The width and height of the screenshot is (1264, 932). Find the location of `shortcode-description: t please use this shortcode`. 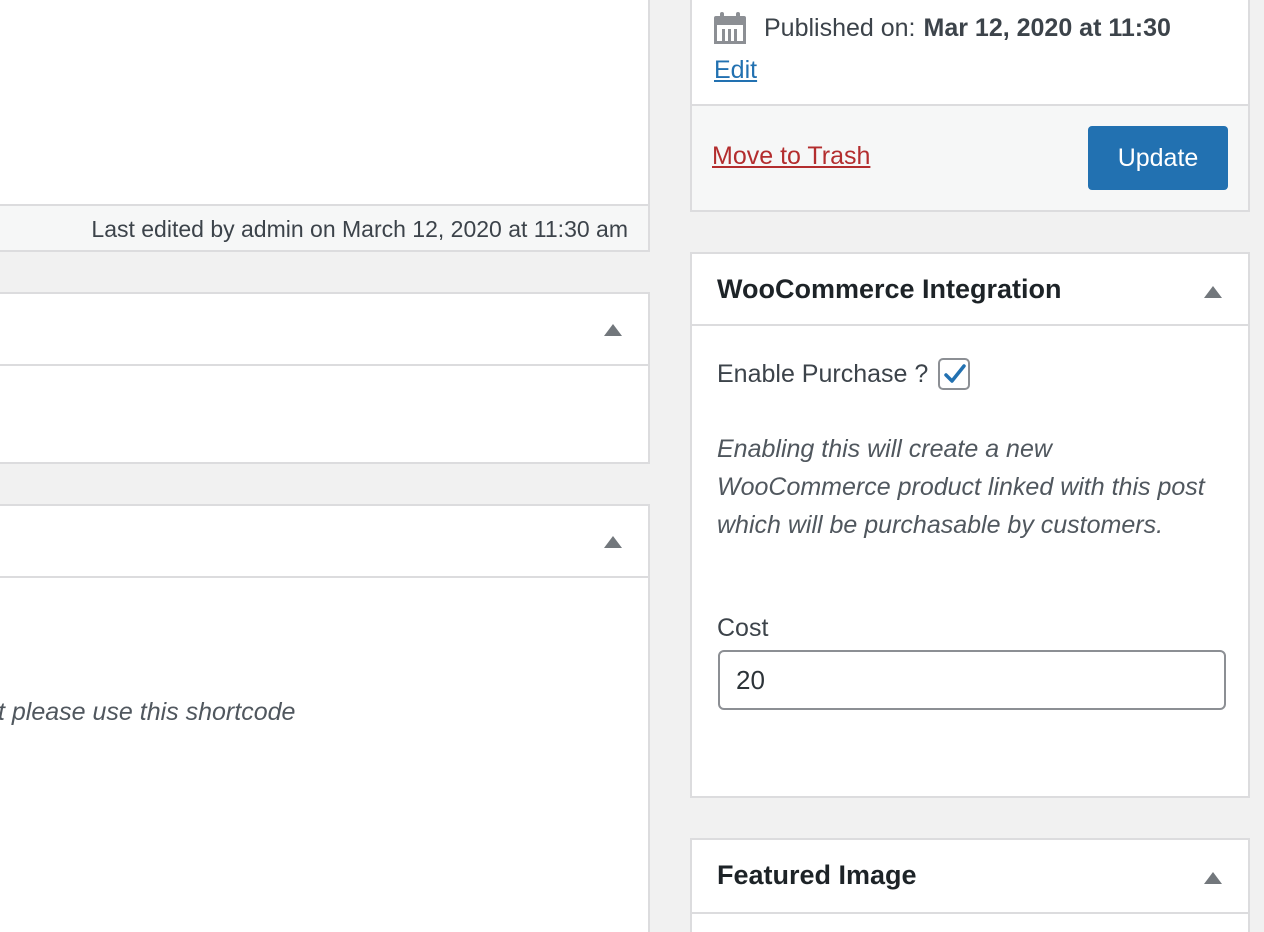

shortcode-description: t please use this shortcode is located at coordinates (148, 712).